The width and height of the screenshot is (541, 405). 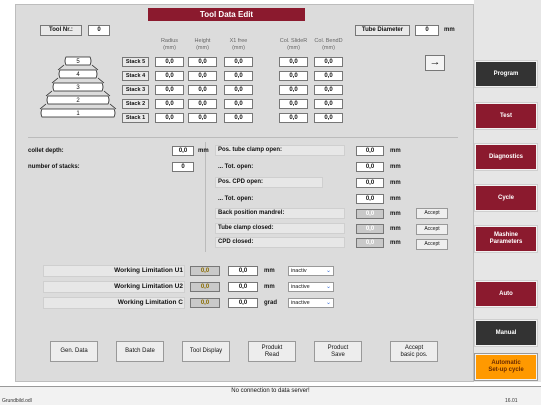 I want to click on tube-clamp-closed-unit: mm, so click(x=395, y=229).